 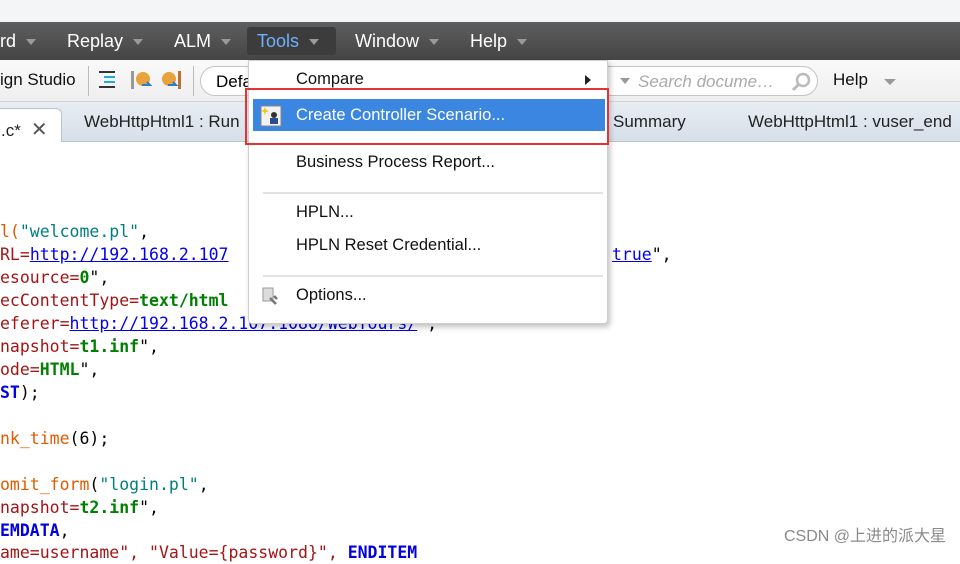 I want to click on menu-replay: Replay, so click(x=105, y=41).